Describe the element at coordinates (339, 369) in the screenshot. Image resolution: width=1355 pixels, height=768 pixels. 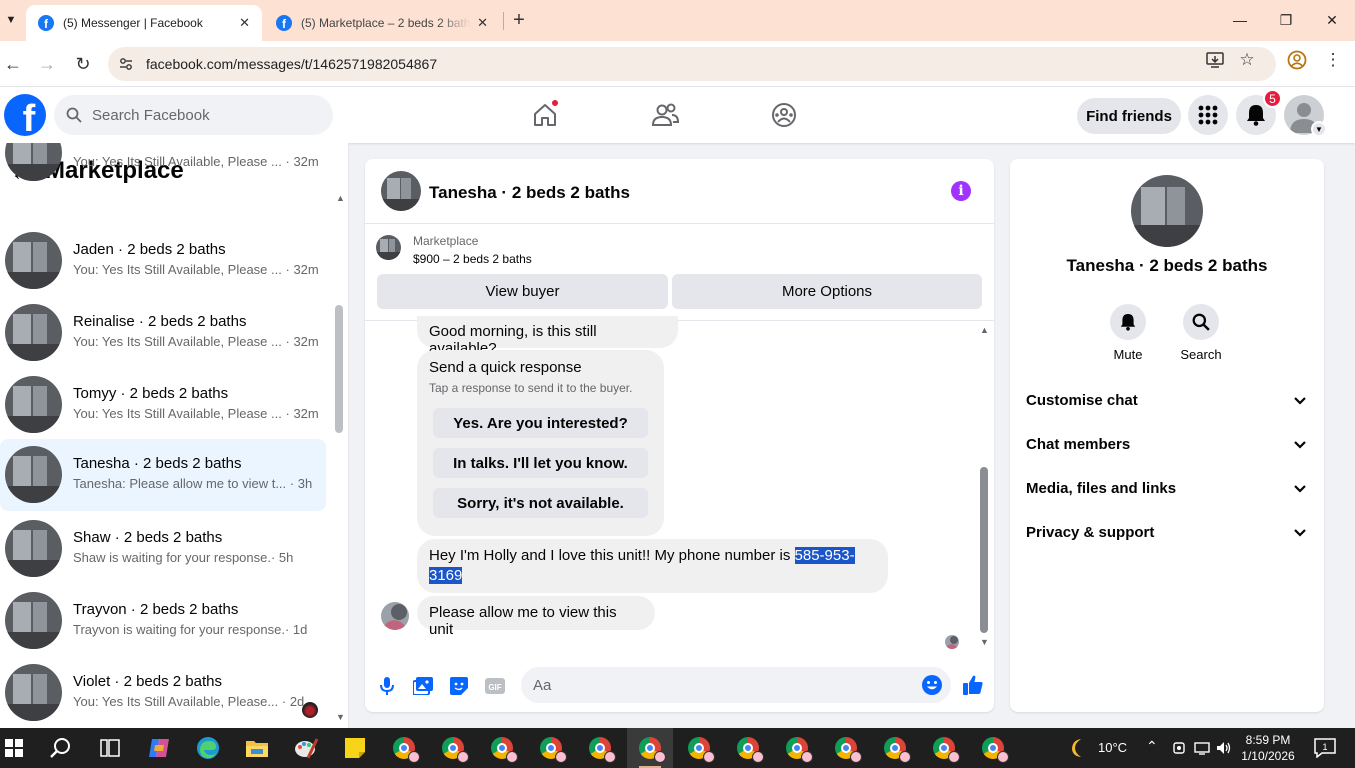
I see `conversation-list-scrollbar` at that location.